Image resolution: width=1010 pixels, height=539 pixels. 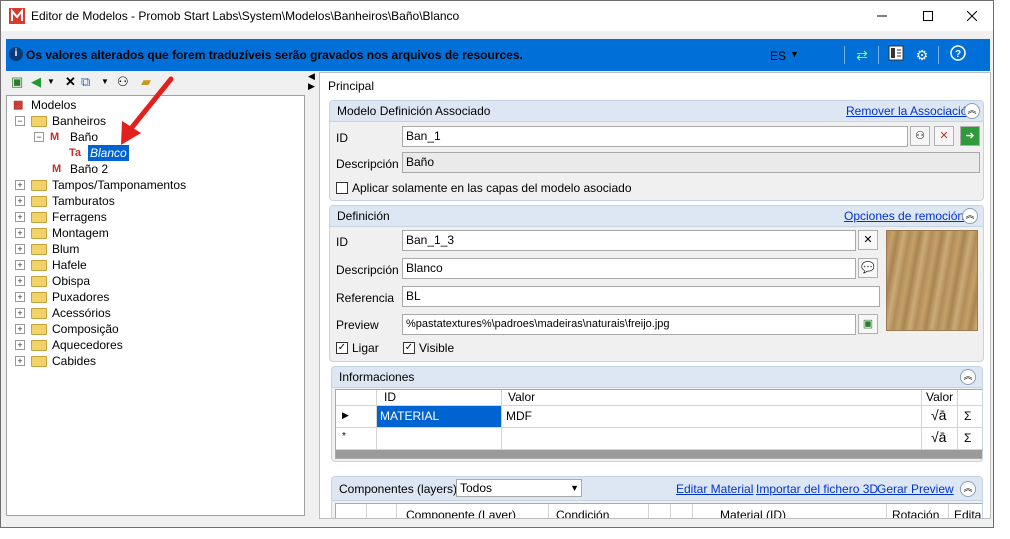 What do you see at coordinates (70, 82) in the screenshot?
I see `delete-icon: ✕` at bounding box center [70, 82].